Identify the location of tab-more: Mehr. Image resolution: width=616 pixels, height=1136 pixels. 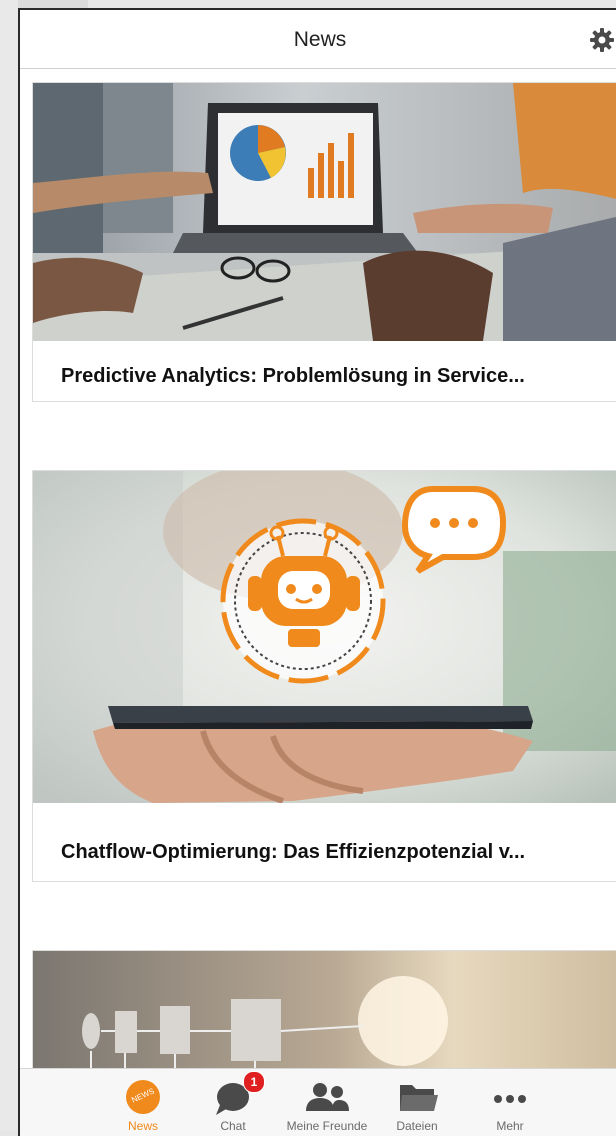
(510, 1102).